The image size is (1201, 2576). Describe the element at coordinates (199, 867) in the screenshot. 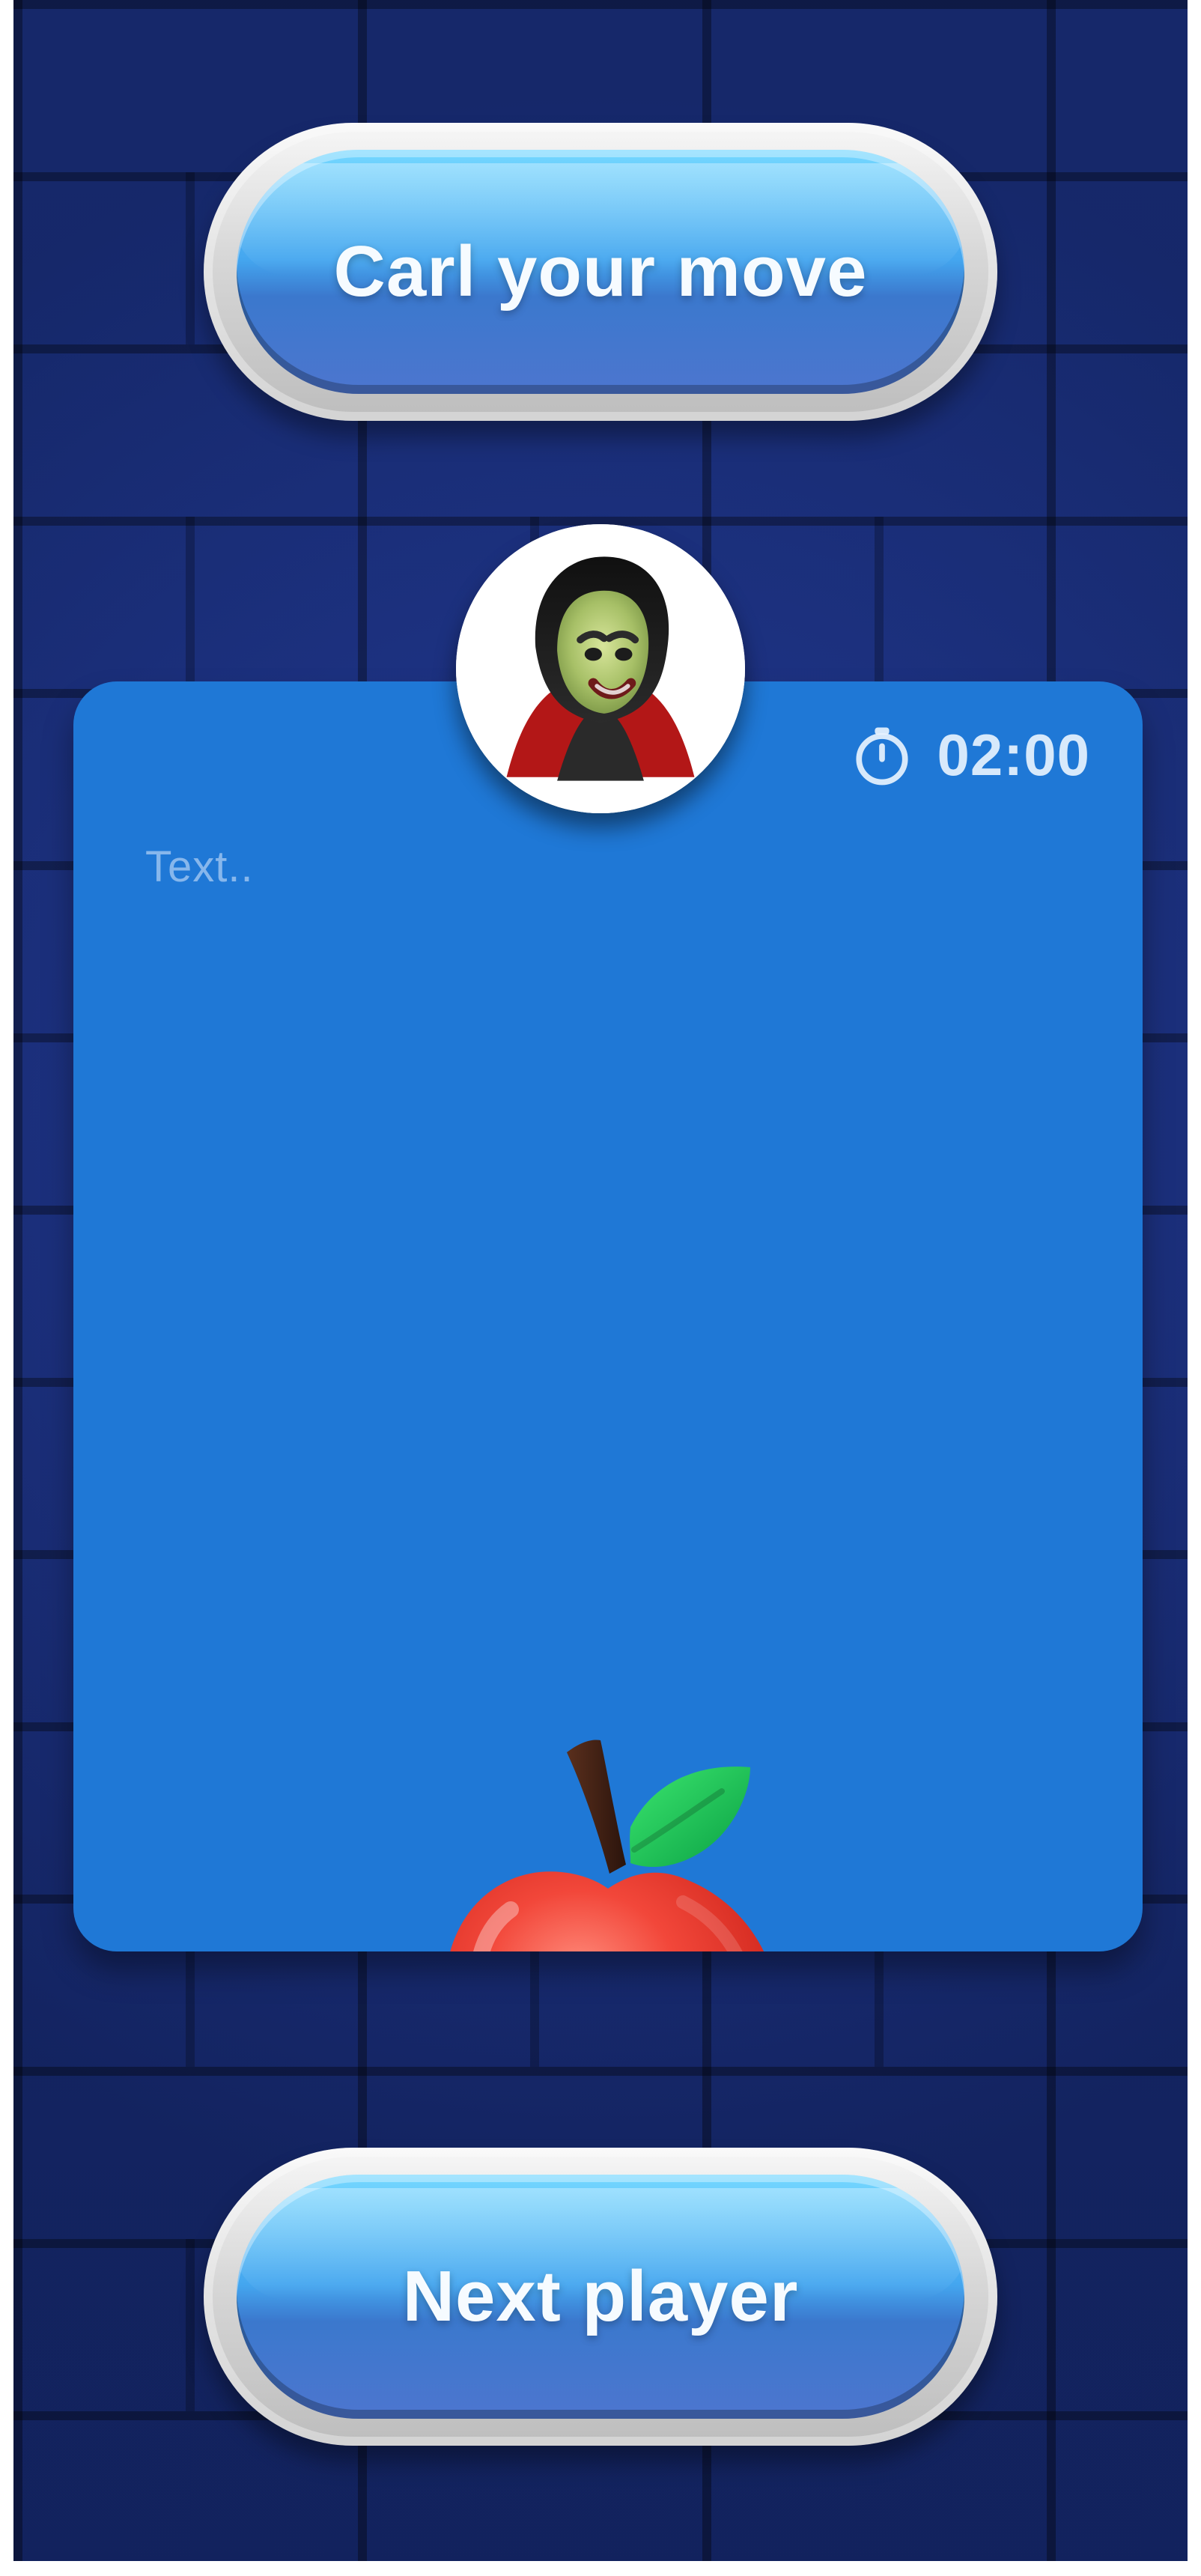

I see `text-placeholder: Text..` at that location.